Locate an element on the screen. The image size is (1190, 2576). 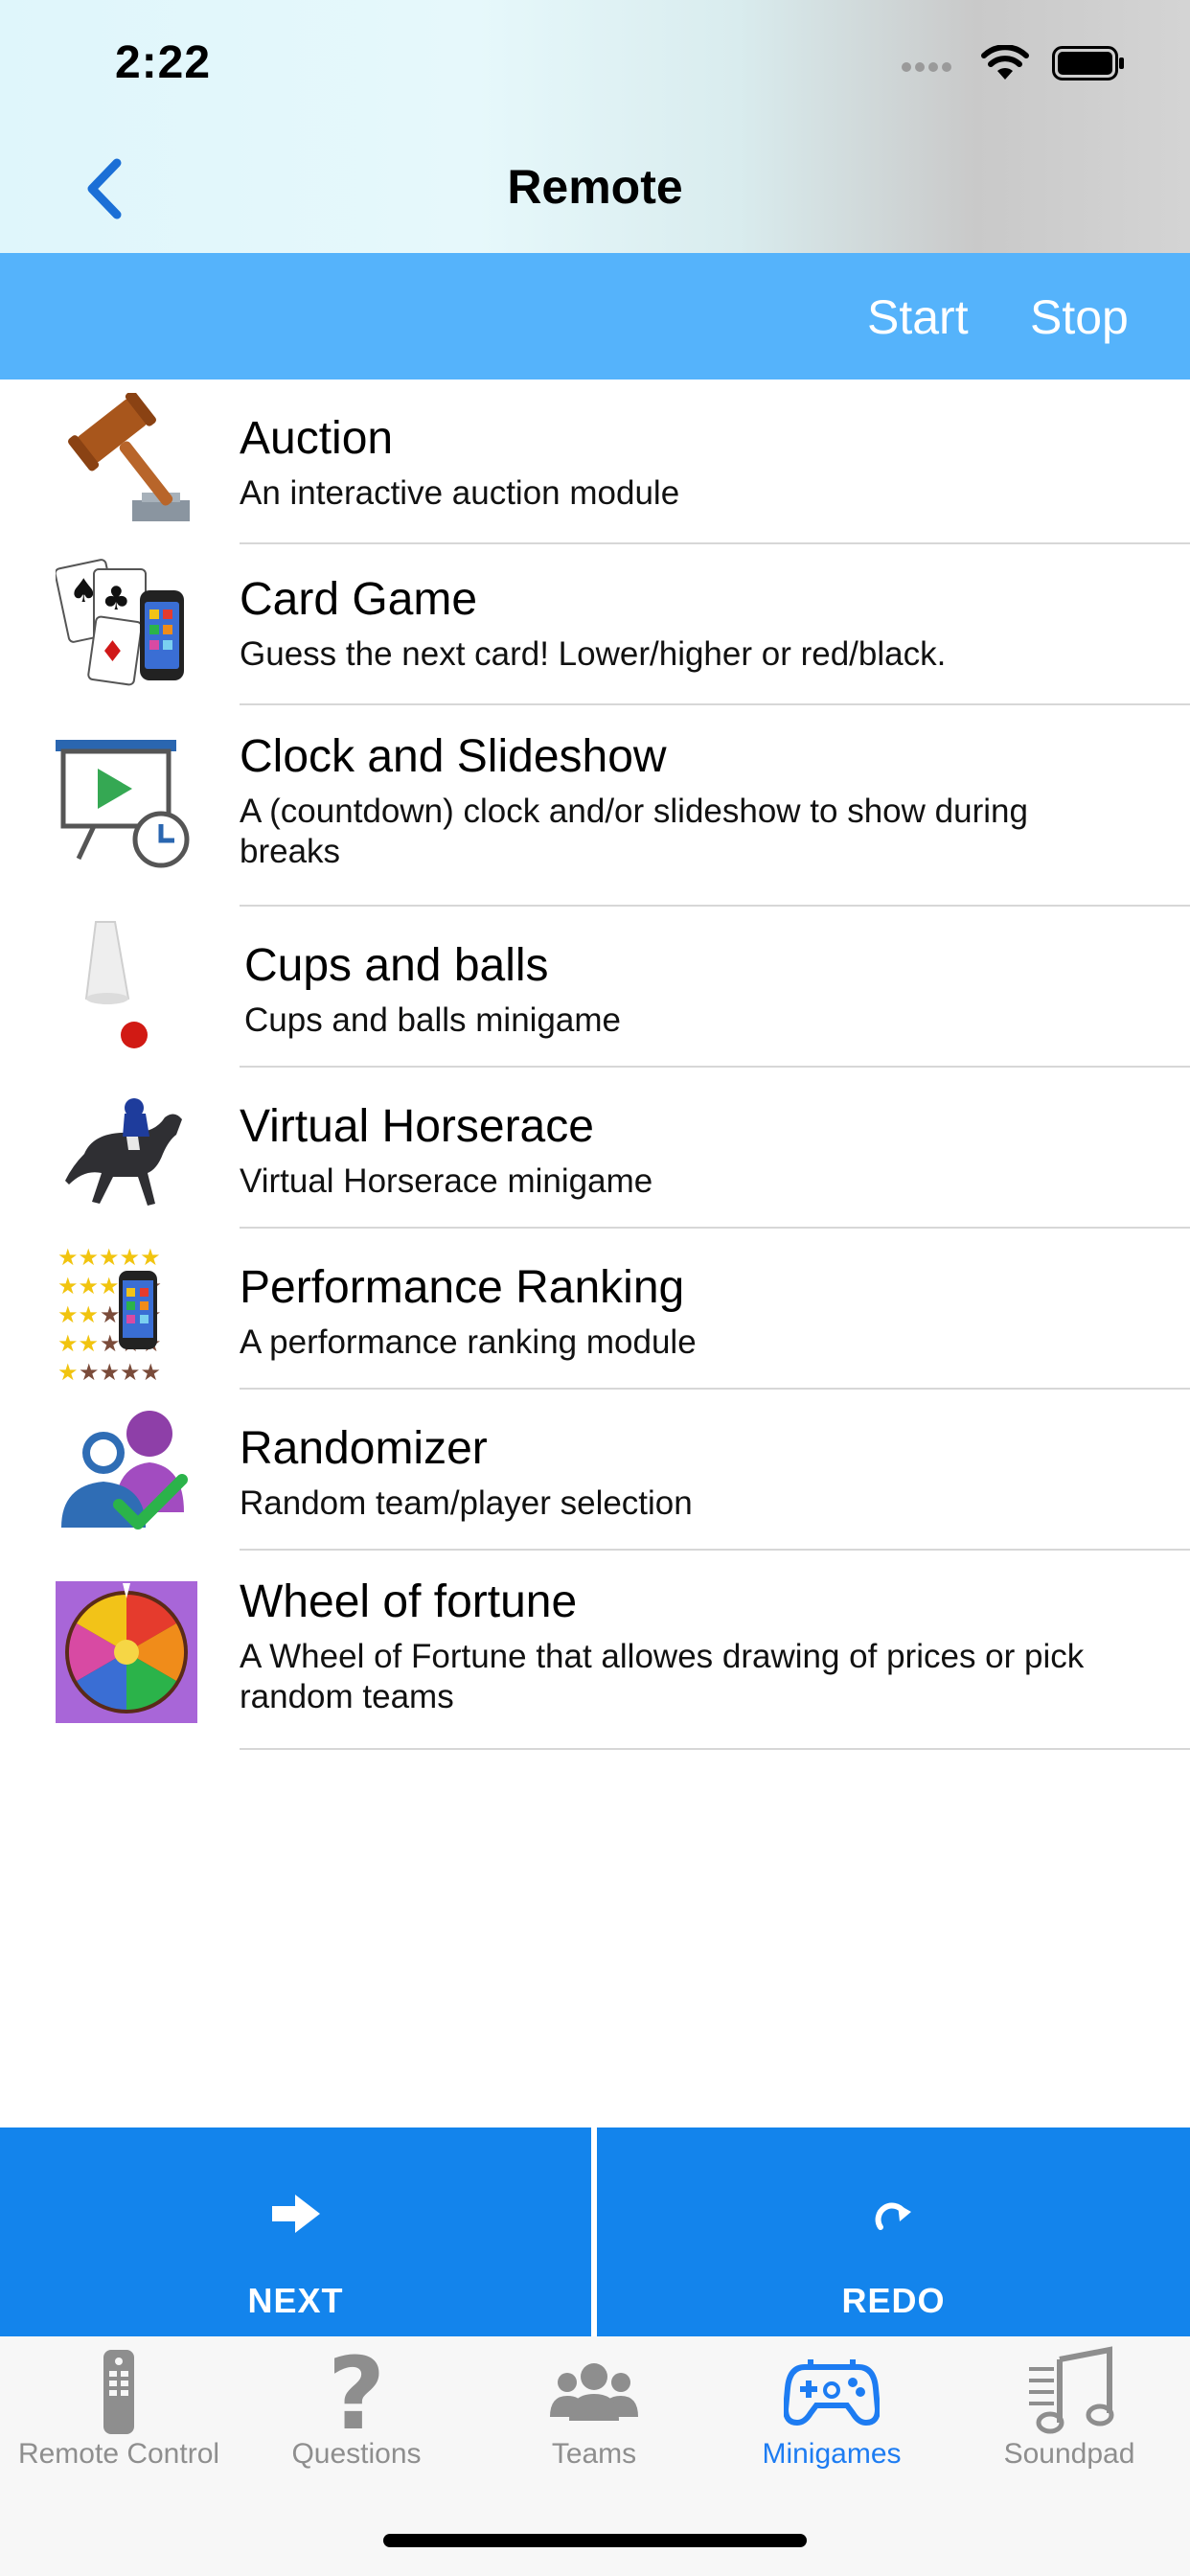
action-bar: NEXT REDO is located at coordinates (595, 2232).